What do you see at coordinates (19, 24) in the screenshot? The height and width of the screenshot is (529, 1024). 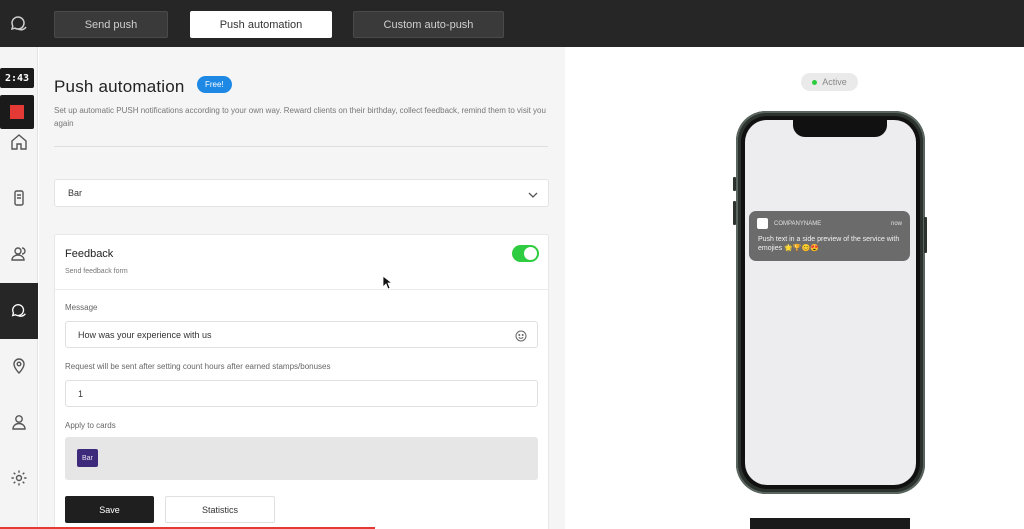 I see `chat-logo-icon` at bounding box center [19, 24].